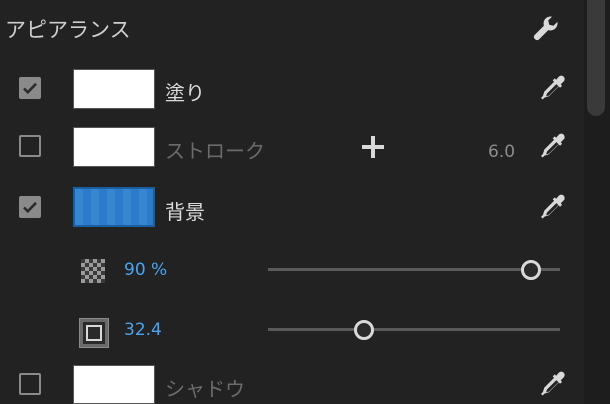  I want to click on stroke-checkbox, so click(30, 146).